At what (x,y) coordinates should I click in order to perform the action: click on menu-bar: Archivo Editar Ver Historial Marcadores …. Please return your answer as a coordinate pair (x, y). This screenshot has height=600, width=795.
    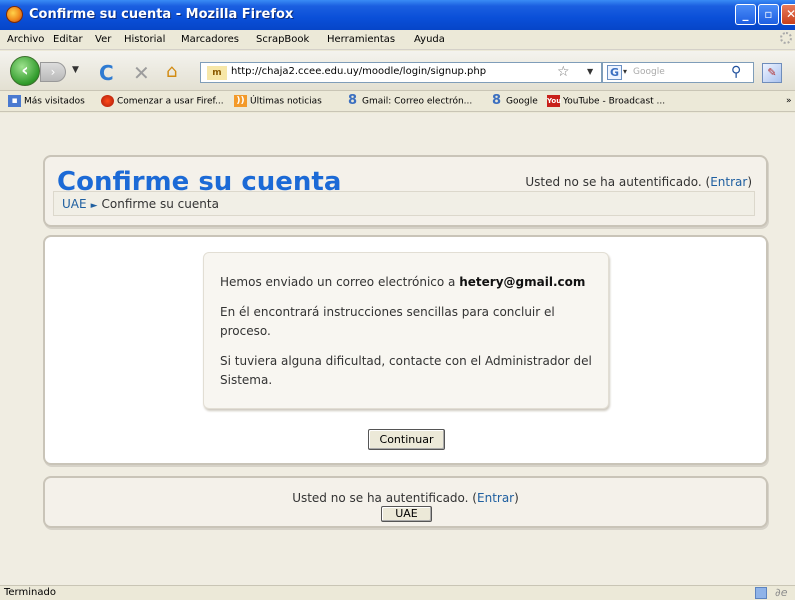
    Looking at the image, I should click on (397, 40).